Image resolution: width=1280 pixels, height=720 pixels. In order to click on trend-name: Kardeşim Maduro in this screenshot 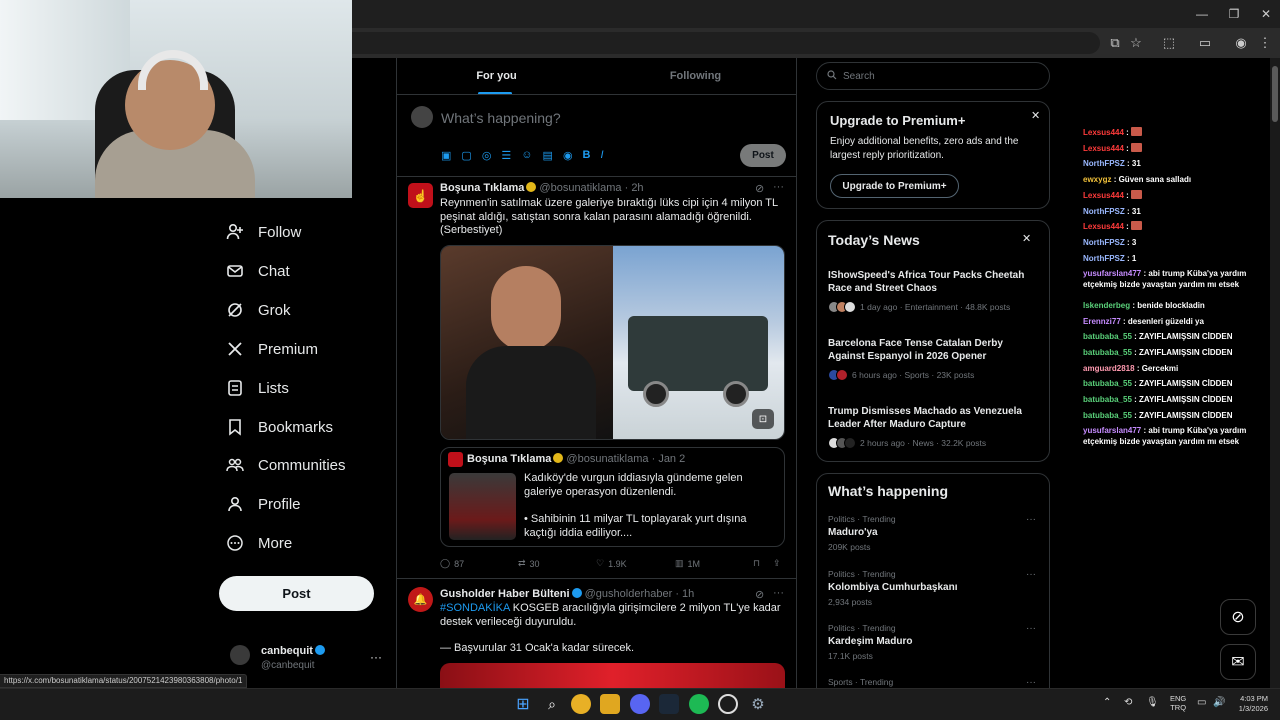, I will do `click(870, 641)`.